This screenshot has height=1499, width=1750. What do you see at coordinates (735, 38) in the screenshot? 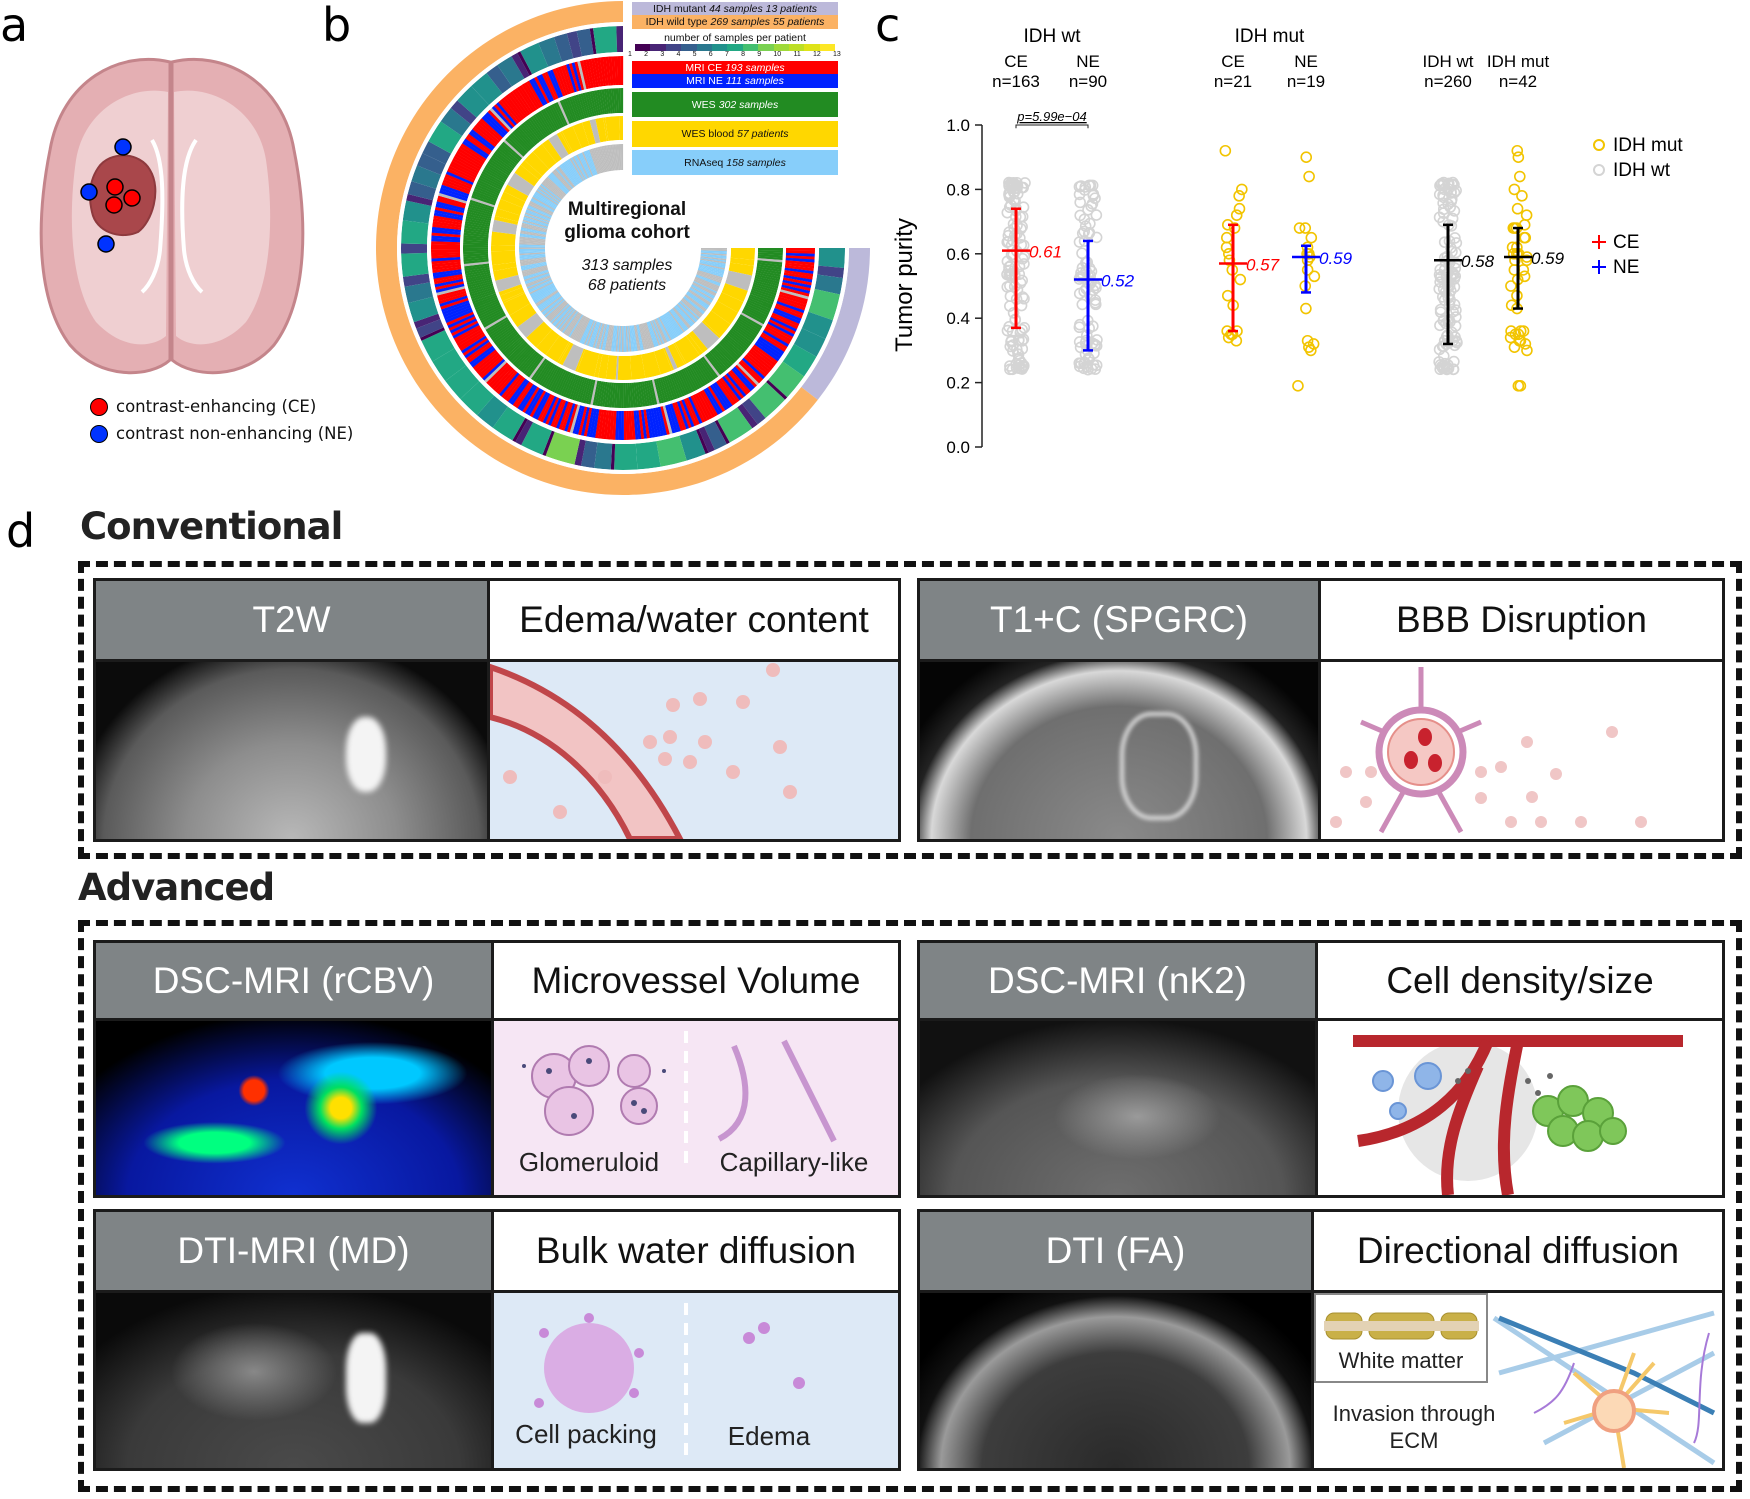
I see `colorbar-title: number of samples per patient` at bounding box center [735, 38].